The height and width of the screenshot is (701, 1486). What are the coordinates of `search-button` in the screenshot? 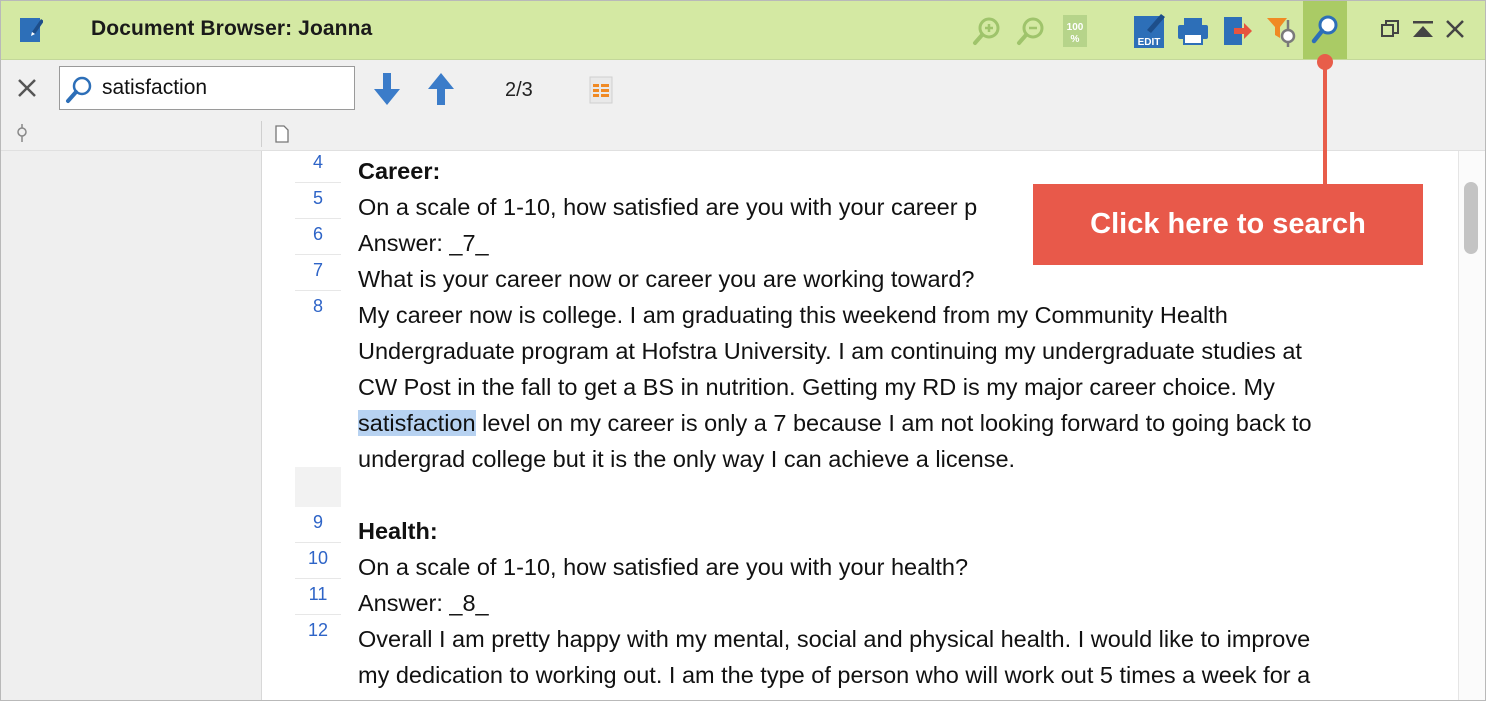 It's located at (1325, 30).